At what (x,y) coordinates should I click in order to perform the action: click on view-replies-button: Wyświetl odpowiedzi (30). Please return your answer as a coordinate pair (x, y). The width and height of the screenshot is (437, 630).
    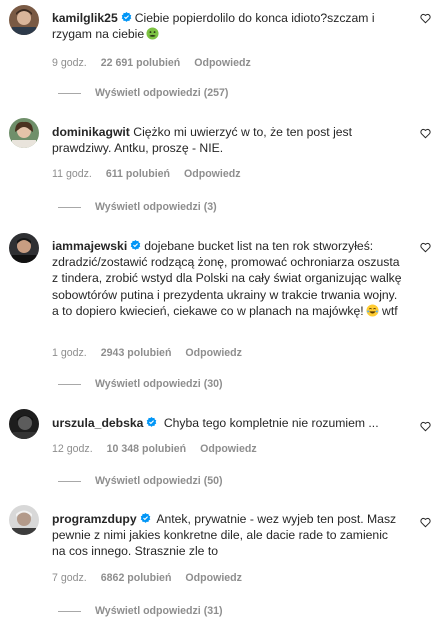
    Looking at the image, I should click on (140, 384).